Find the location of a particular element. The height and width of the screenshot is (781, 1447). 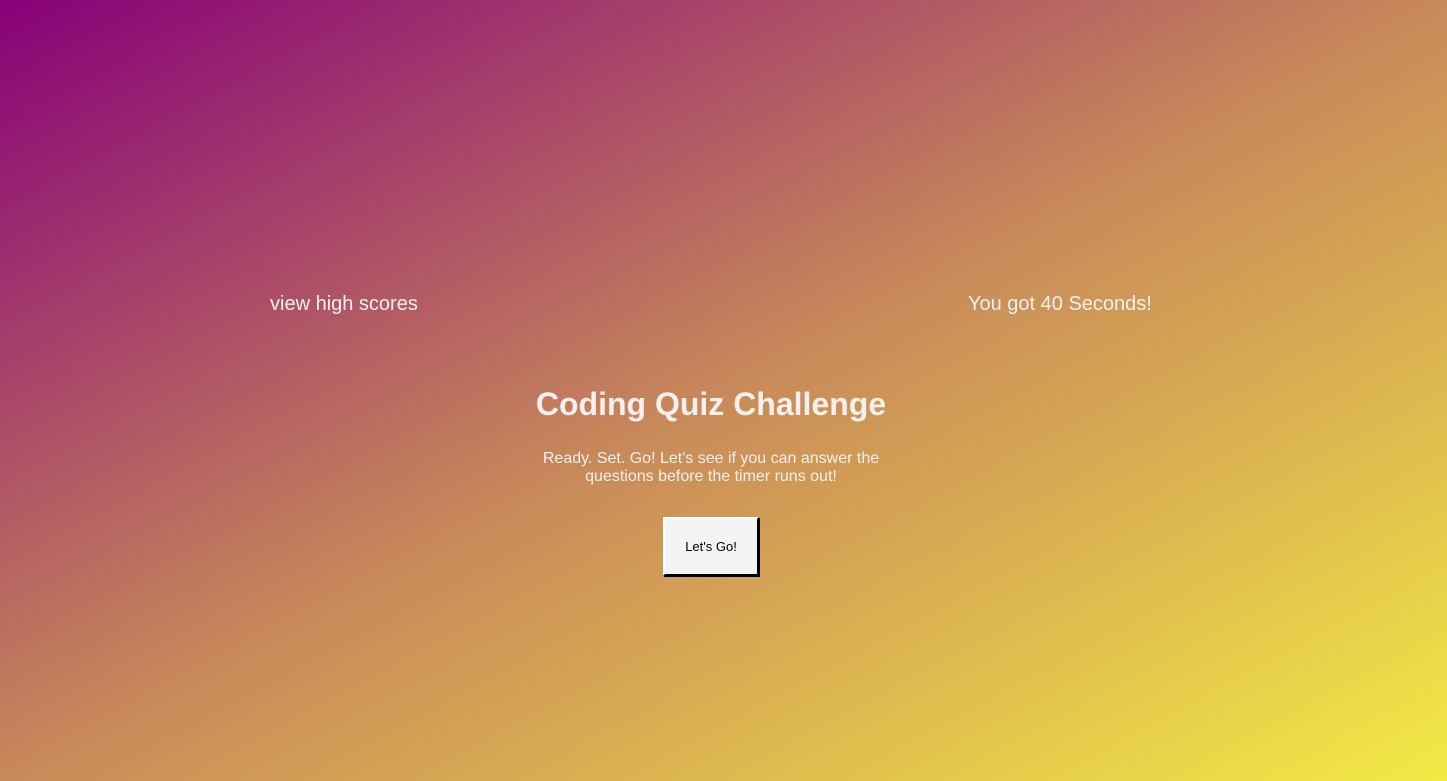

view-high-scores-link: view high scores is located at coordinates (344, 304).